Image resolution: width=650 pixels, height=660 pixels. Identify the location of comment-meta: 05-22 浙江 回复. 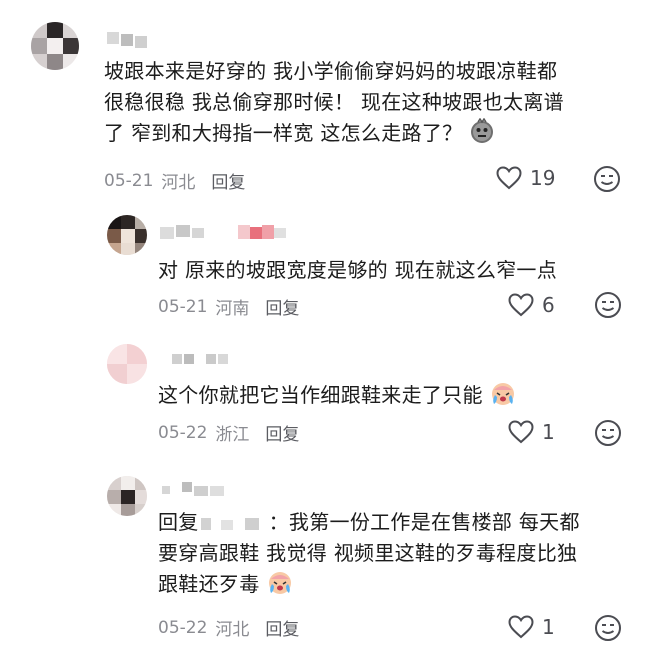
(228, 433).